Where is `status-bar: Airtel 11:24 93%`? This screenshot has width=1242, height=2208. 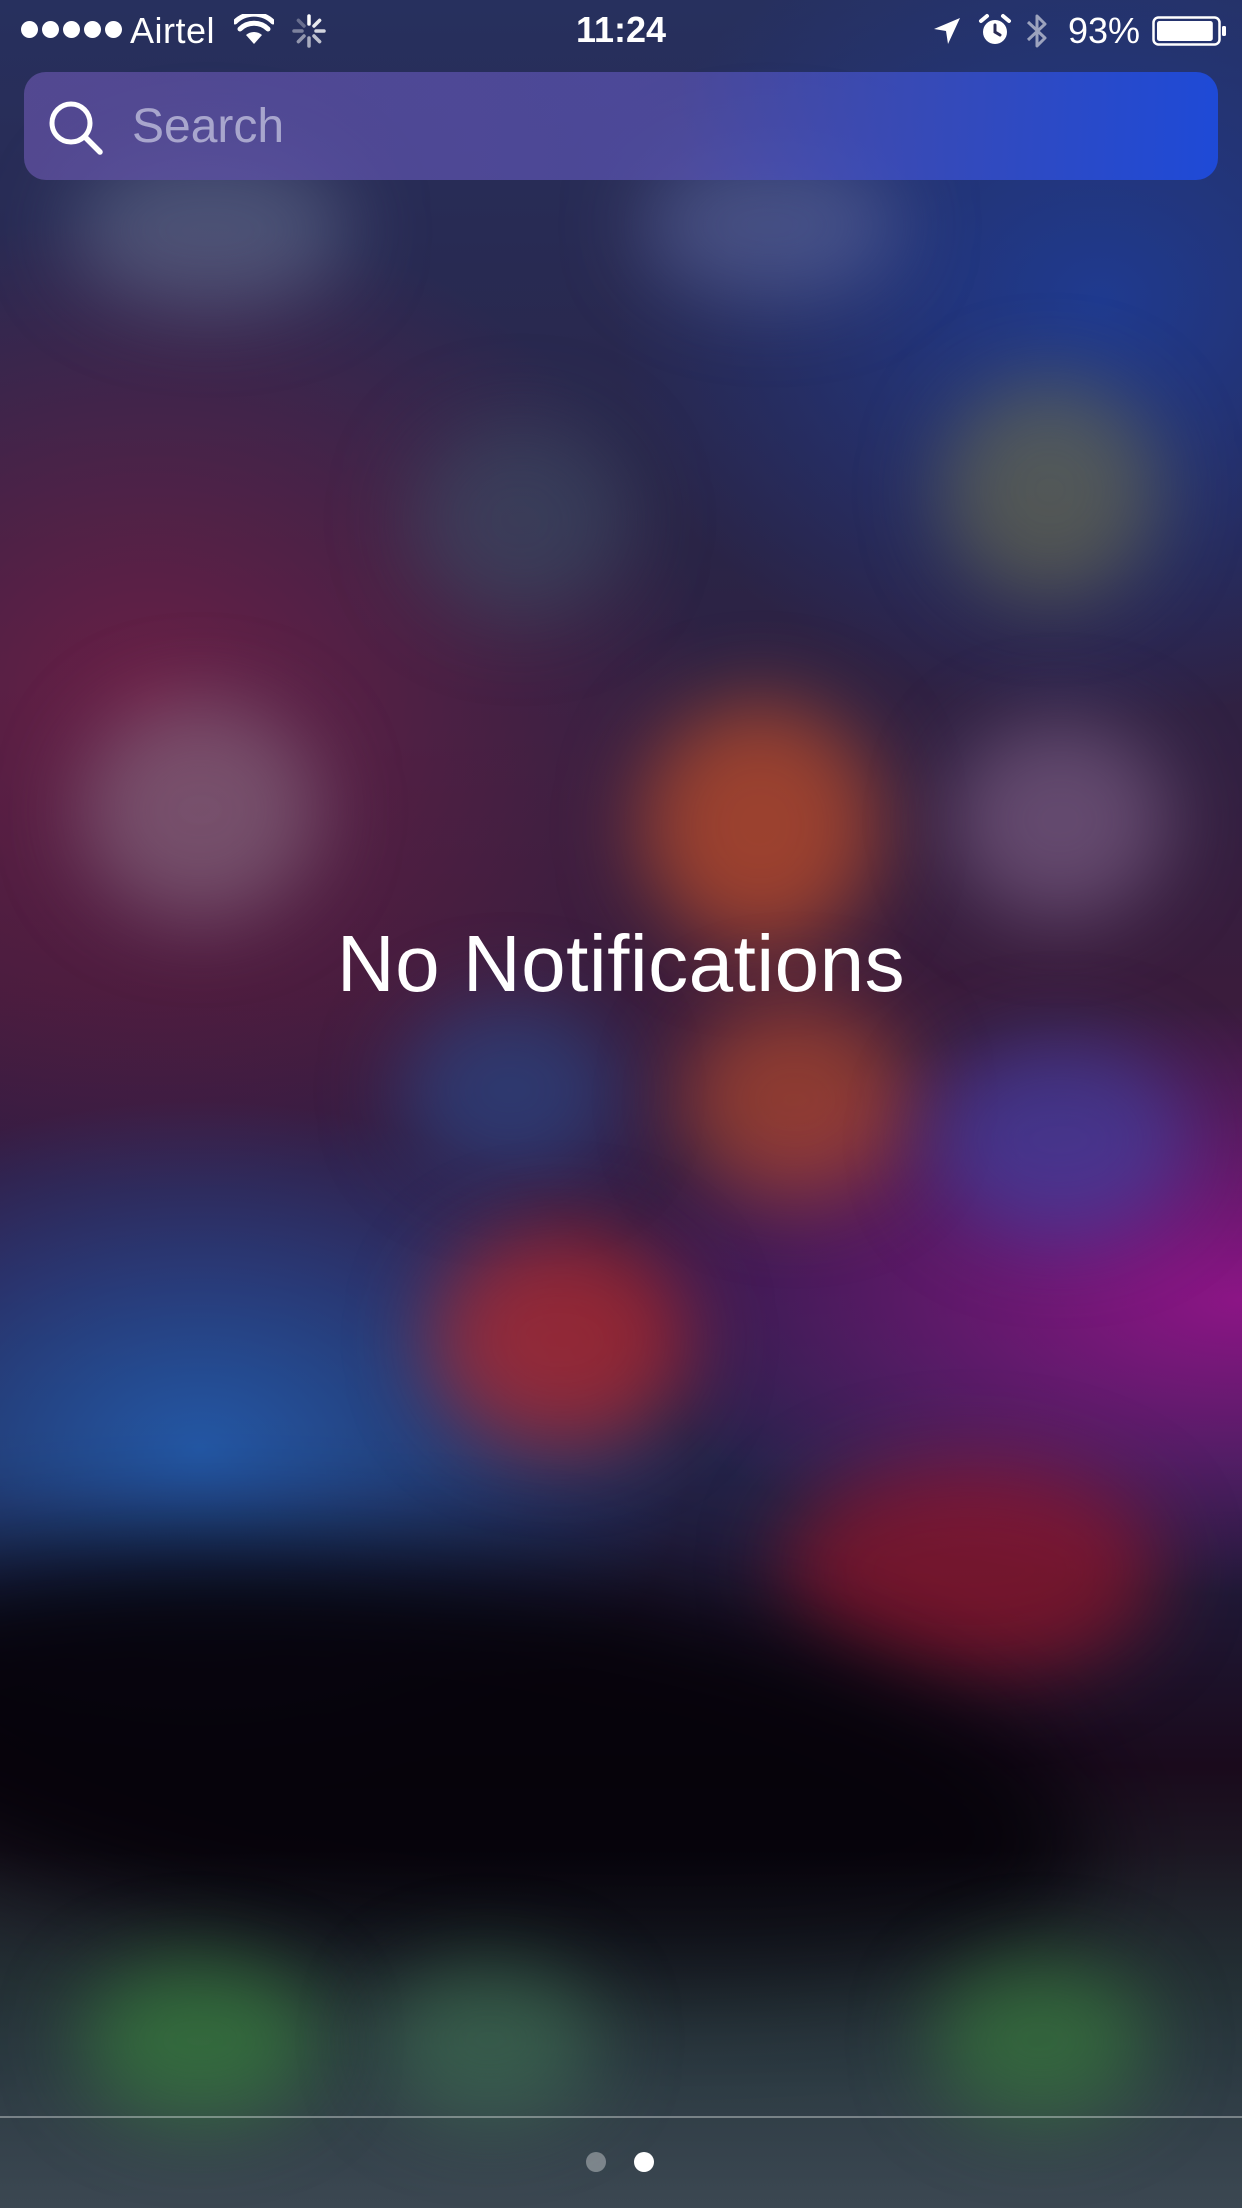
status-bar: Airtel 11:24 93% is located at coordinates (621, 30).